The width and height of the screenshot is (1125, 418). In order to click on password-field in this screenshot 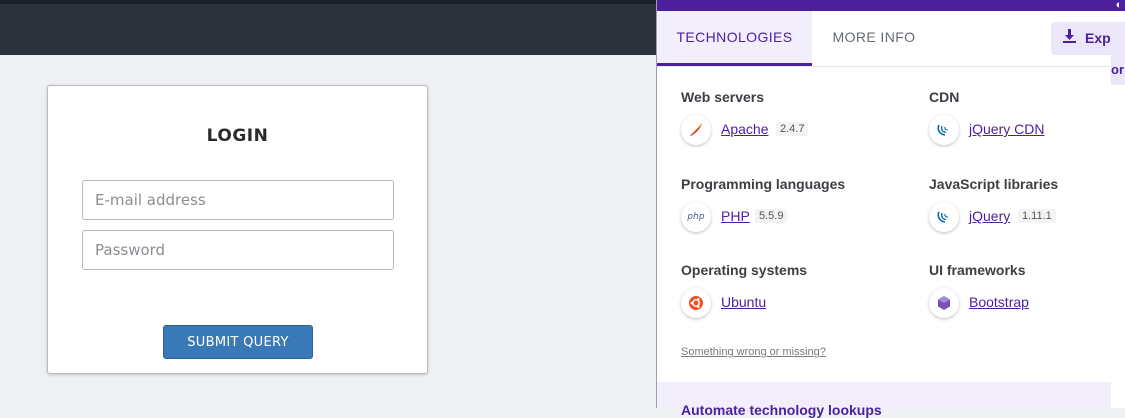, I will do `click(238, 250)`.